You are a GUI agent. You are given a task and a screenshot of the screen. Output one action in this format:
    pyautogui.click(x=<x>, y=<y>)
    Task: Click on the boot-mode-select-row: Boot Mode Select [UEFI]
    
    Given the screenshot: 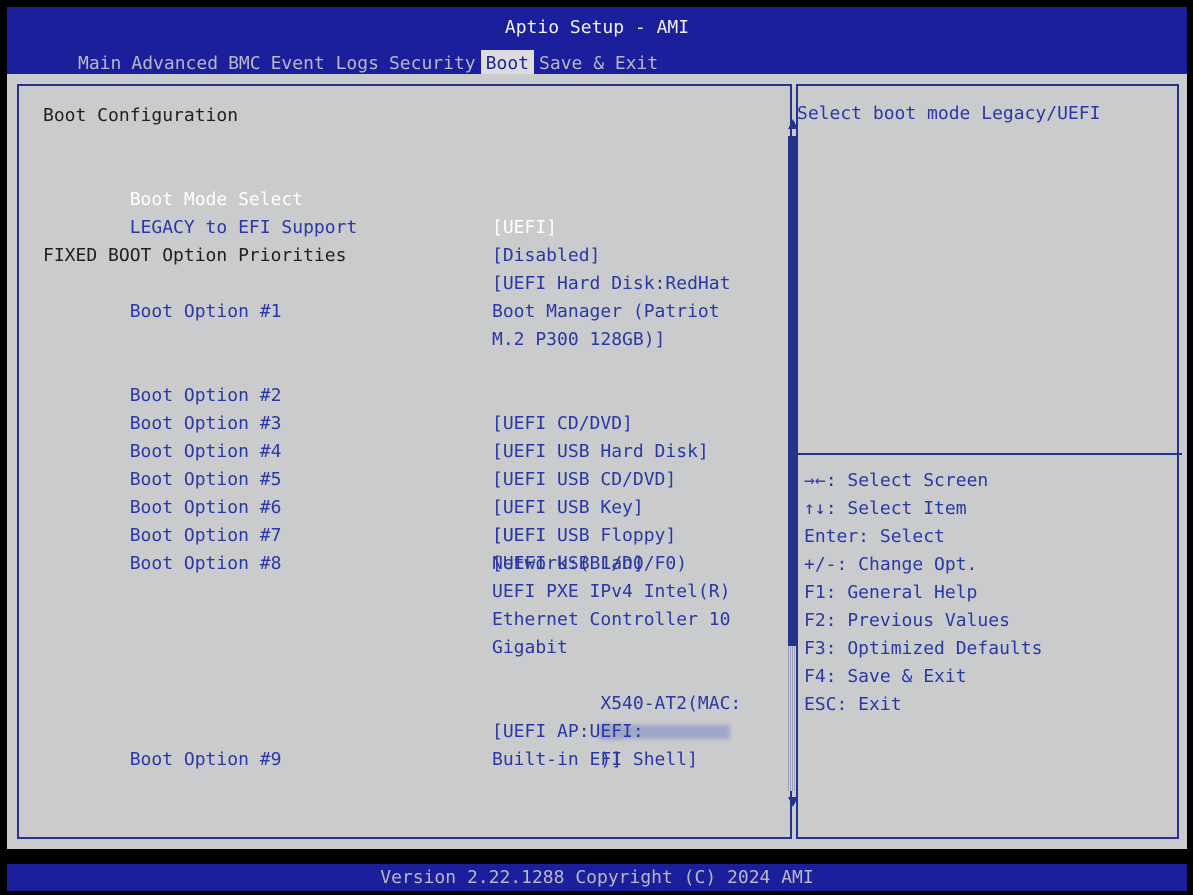 What is the action you would take?
    pyautogui.click(x=403, y=198)
    